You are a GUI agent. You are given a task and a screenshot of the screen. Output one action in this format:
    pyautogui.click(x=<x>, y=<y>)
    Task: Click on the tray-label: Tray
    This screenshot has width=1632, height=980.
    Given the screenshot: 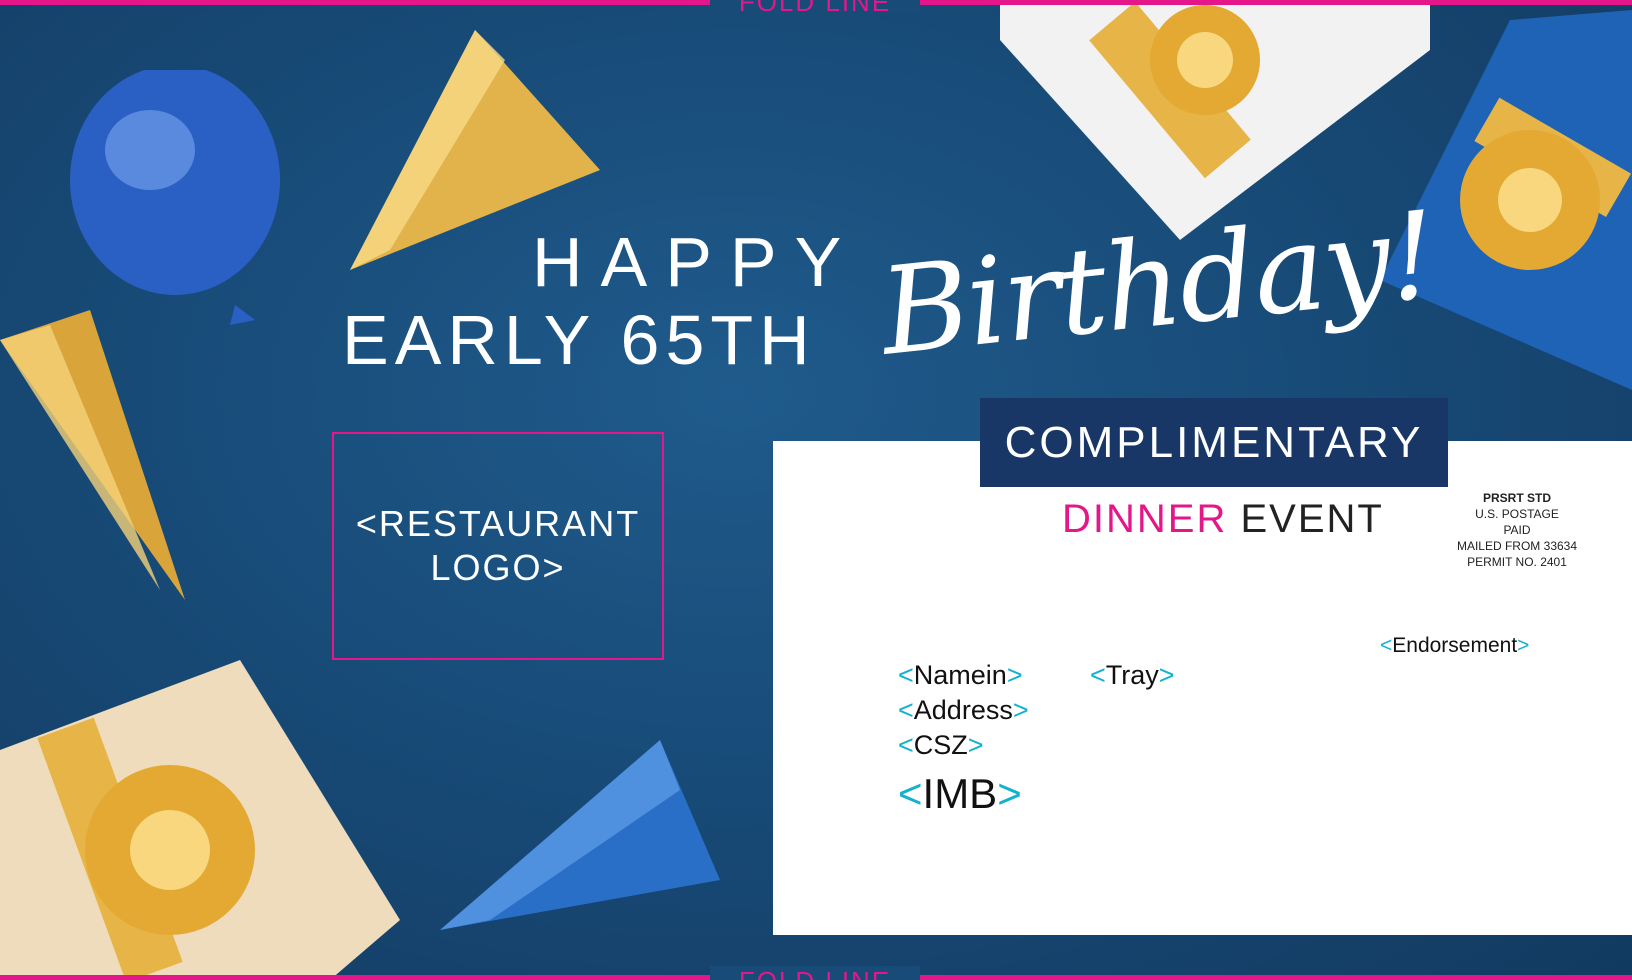 What is the action you would take?
    pyautogui.click(x=1132, y=675)
    